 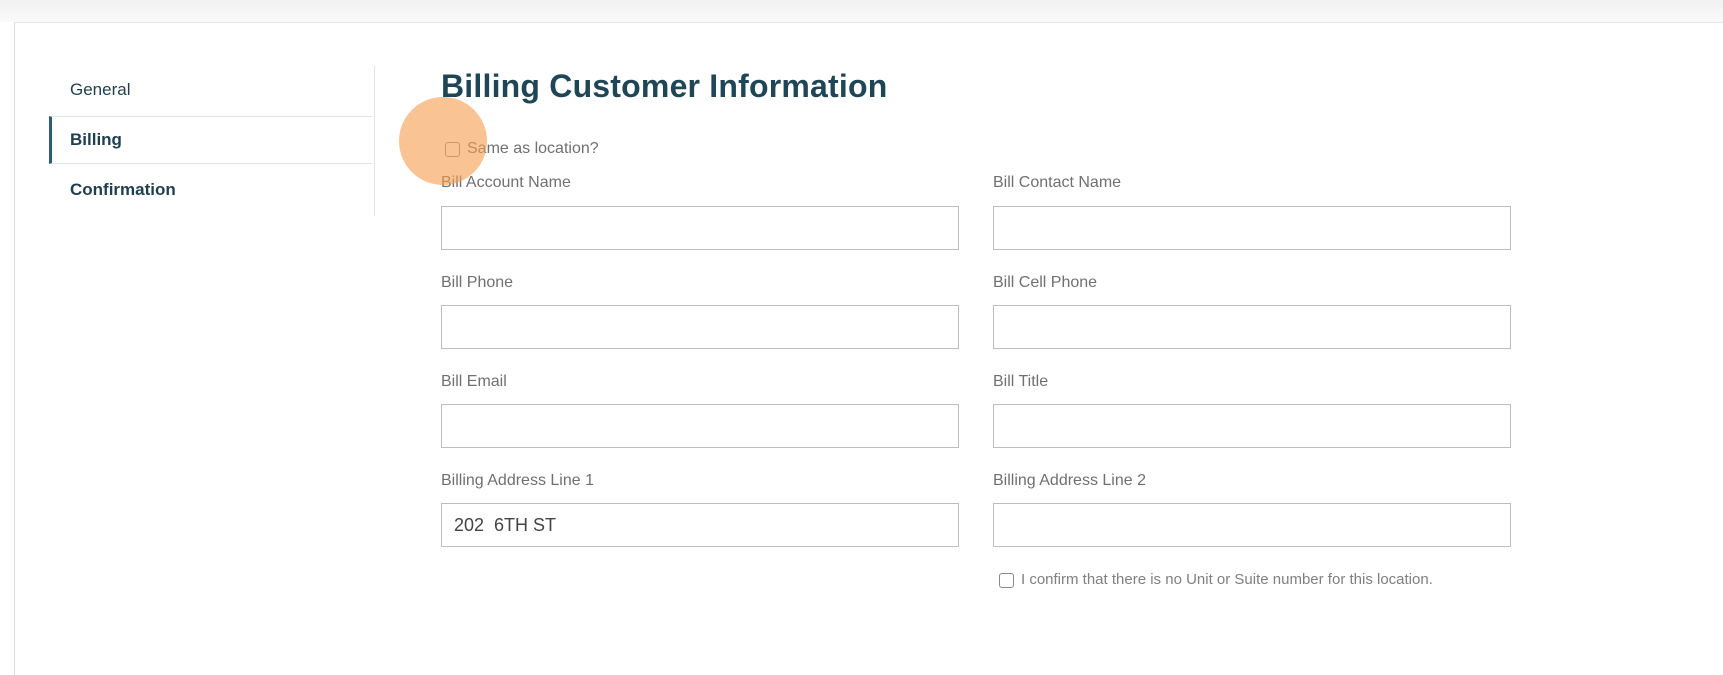 I want to click on same-as-location-row: Same as location?, so click(x=522, y=149).